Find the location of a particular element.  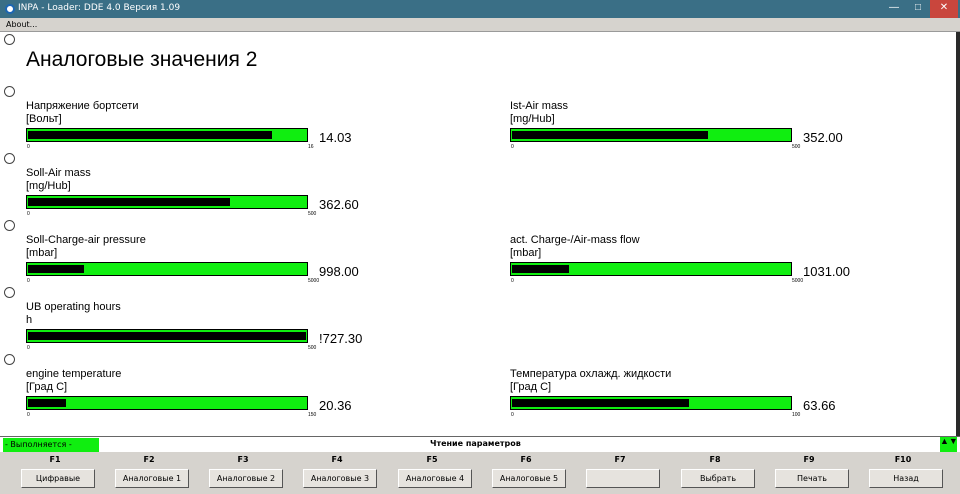

gauge-label: Температура охлажд. жидкости is located at coordinates (591, 374).